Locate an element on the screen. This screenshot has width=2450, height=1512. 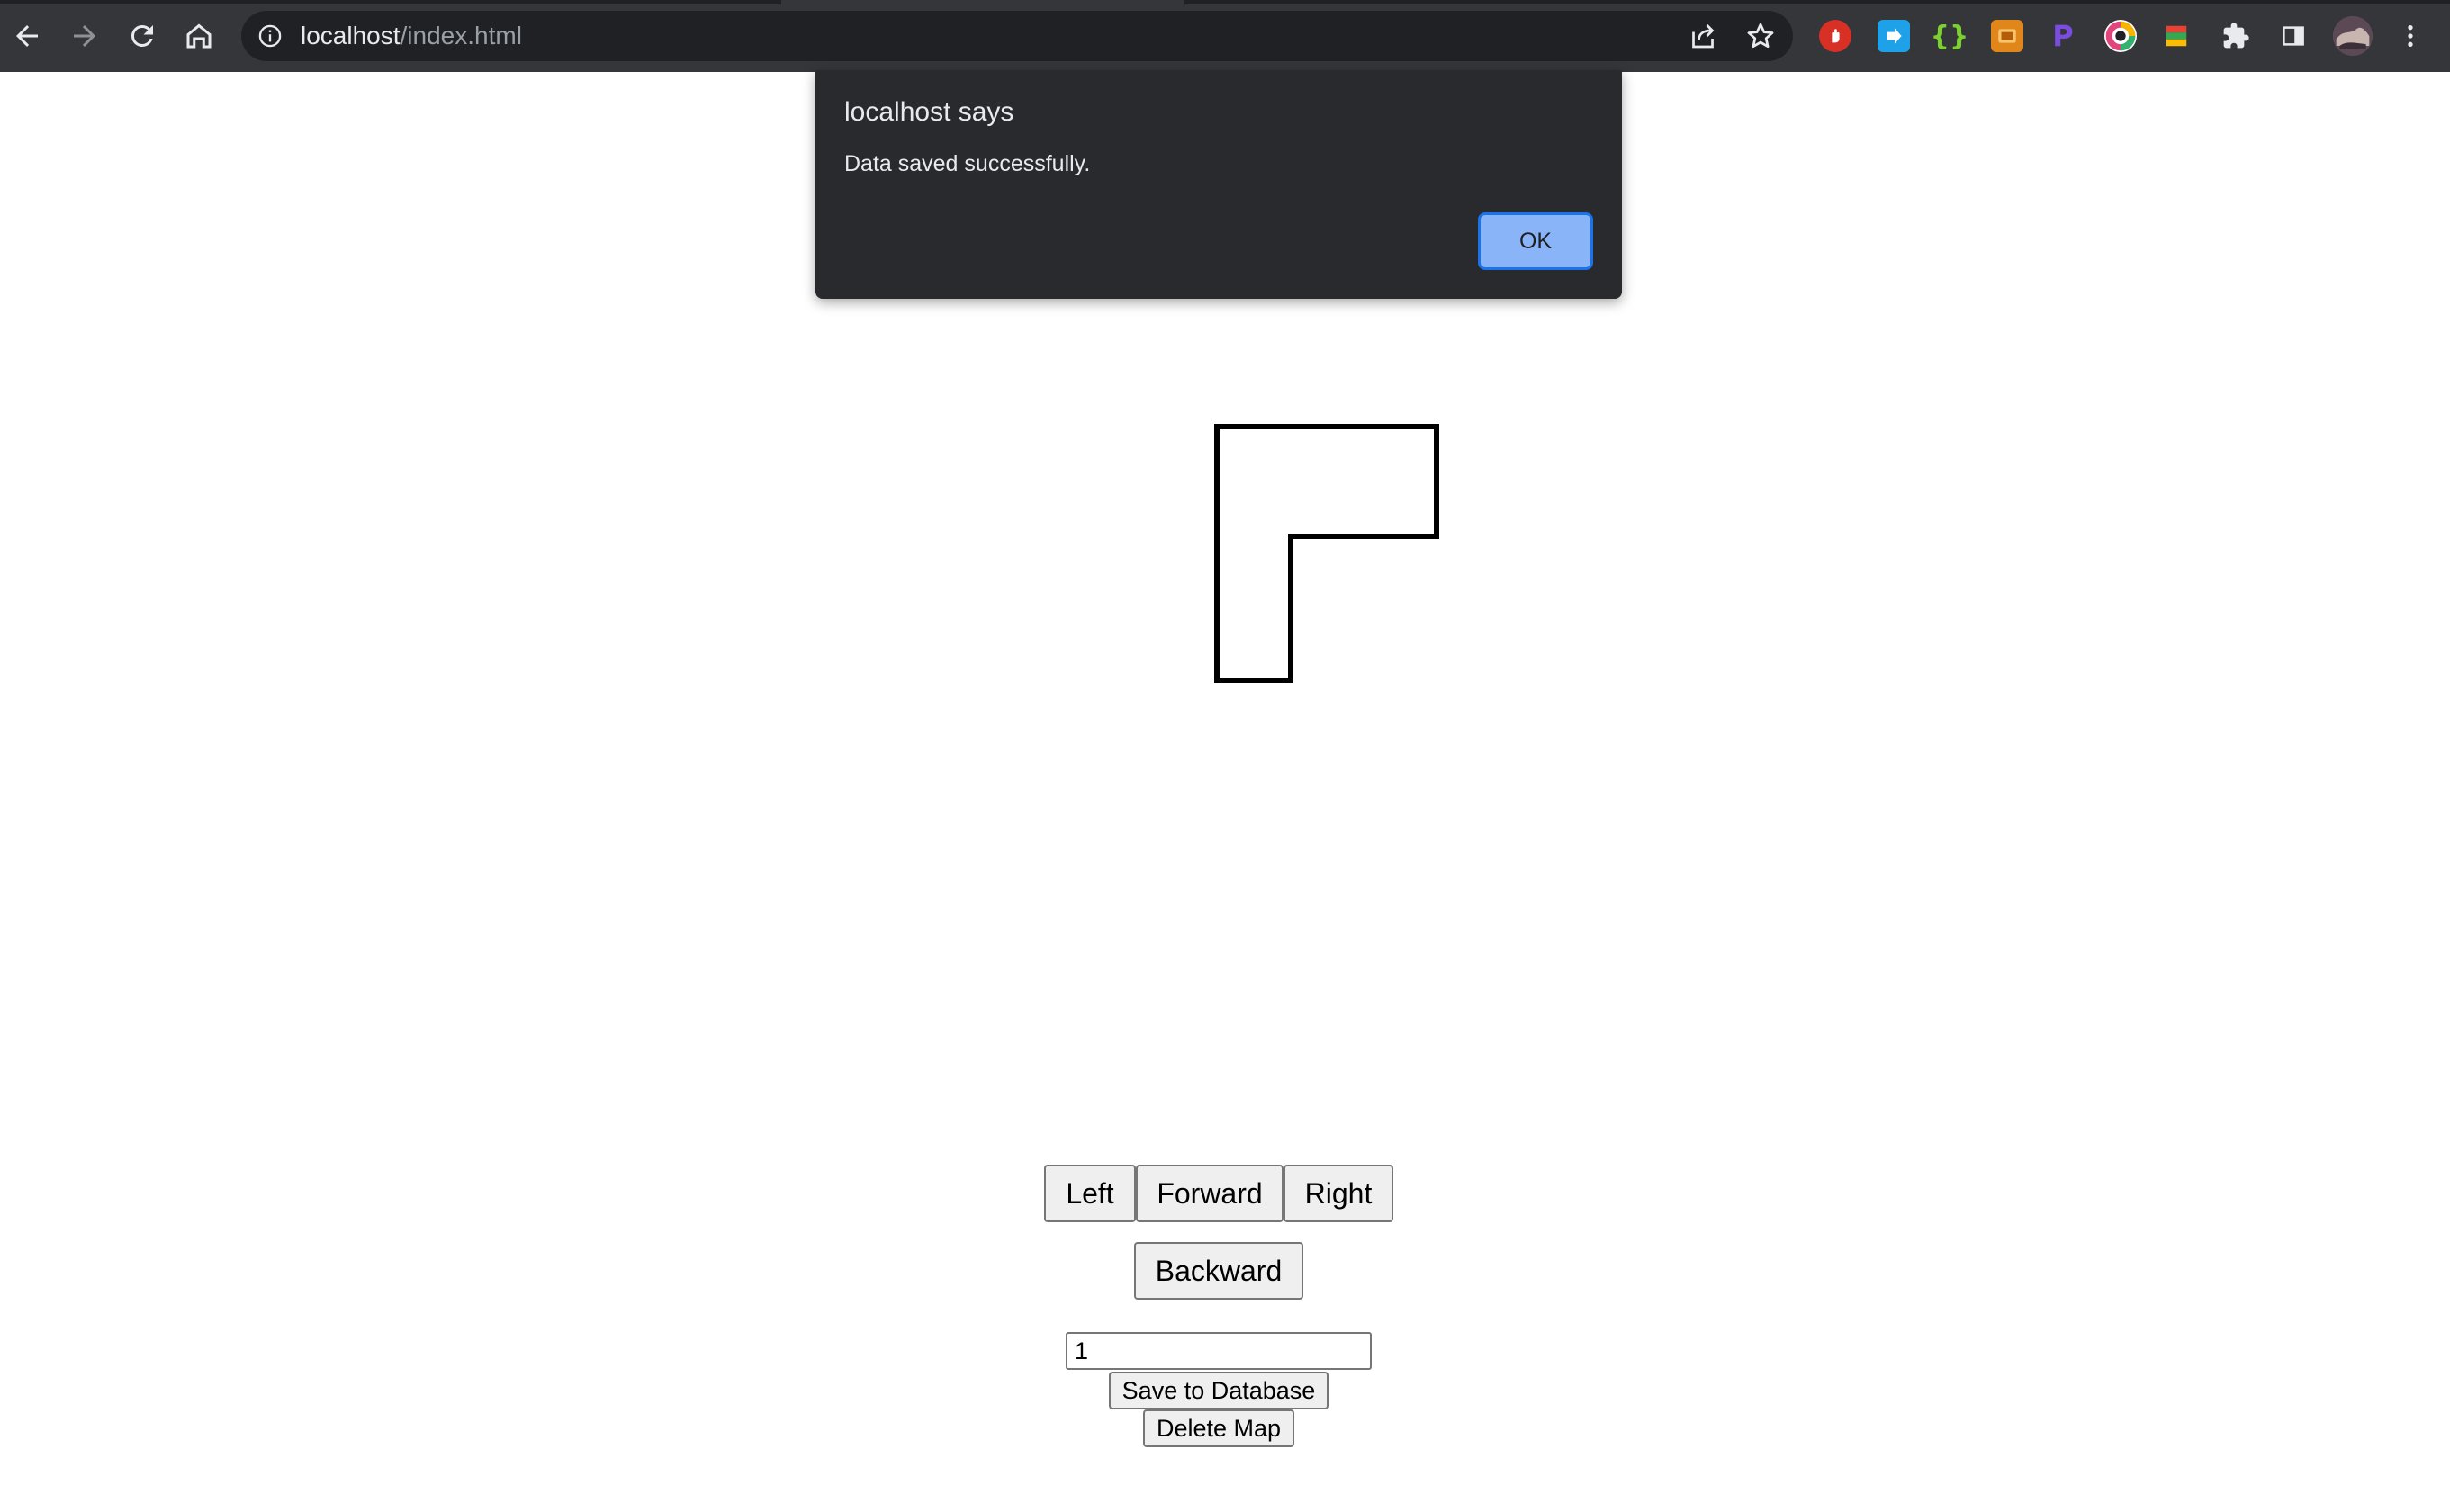
arrow-box-icon is located at coordinates (1894, 36).